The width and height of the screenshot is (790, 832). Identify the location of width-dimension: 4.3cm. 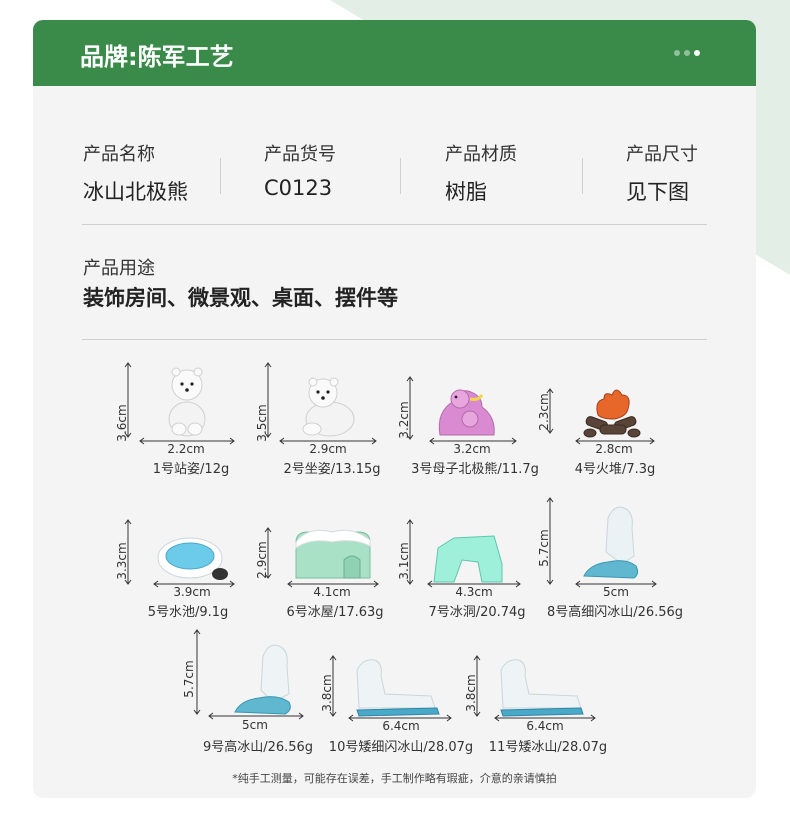
(474, 592).